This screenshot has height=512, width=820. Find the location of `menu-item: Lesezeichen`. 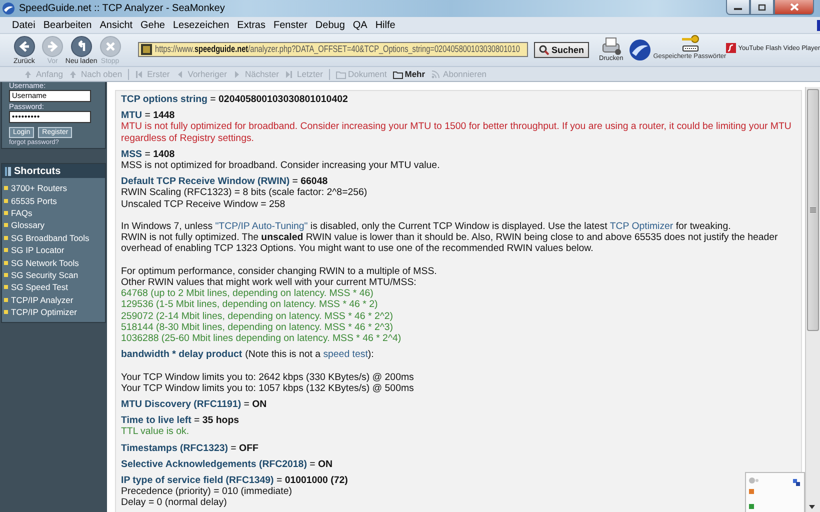

menu-item: Lesezeichen is located at coordinates (201, 25).